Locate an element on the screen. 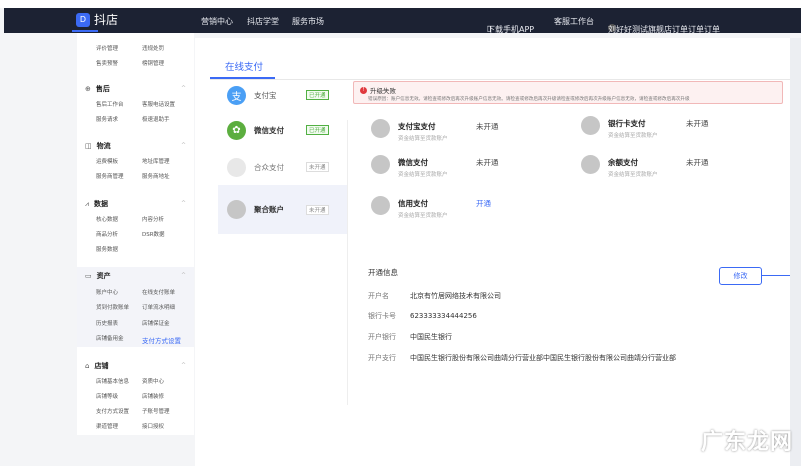 This screenshot has height=466, width=801. sidebar-item: 商品分析 is located at coordinates (107, 234).